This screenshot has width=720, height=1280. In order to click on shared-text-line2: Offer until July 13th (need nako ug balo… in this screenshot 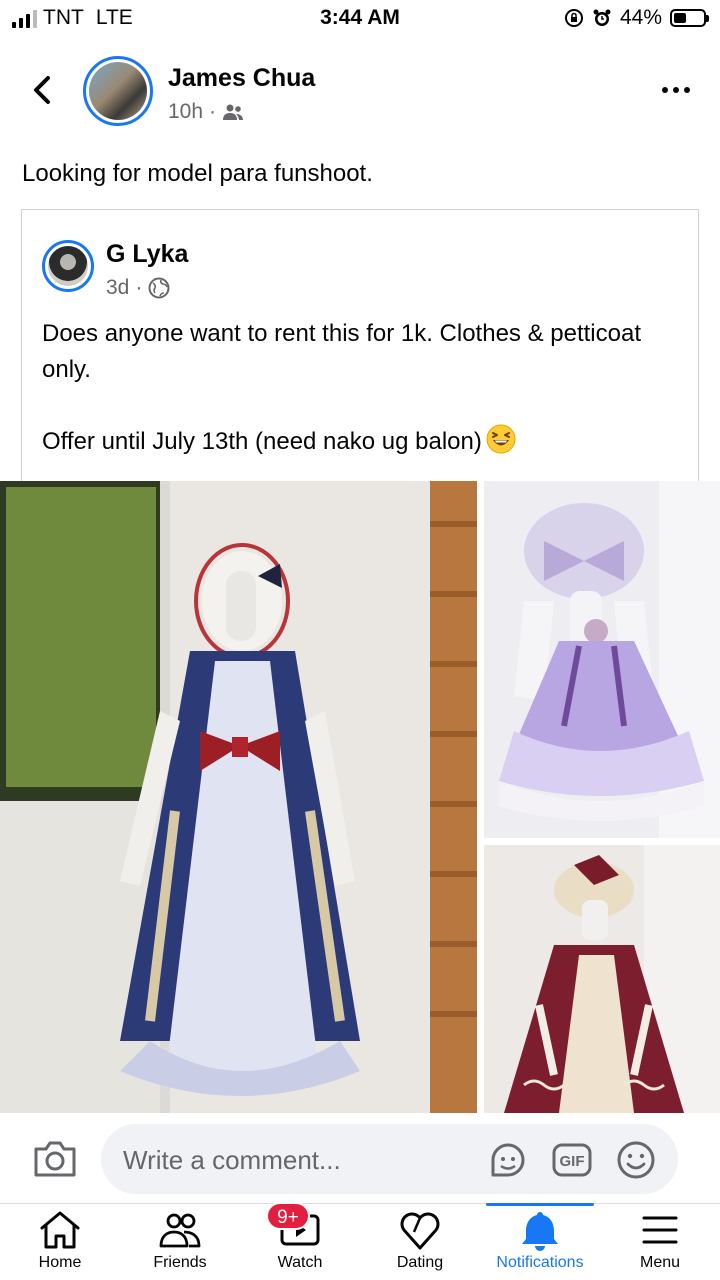, I will do `click(262, 441)`.